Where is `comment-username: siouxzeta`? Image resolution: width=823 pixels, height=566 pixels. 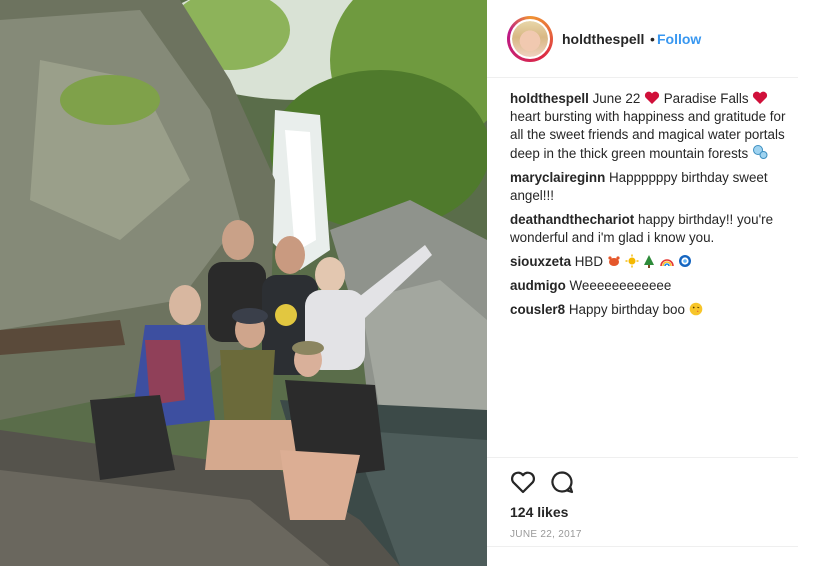 comment-username: siouxzeta is located at coordinates (540, 261).